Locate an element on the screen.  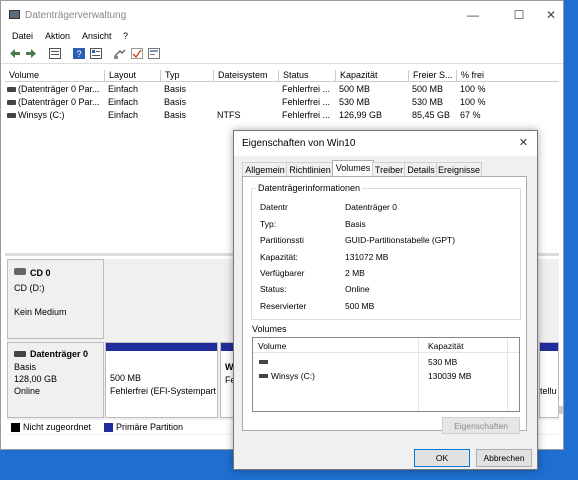
cd-panel: CD 0 CD (D:) Kein Medium is located at coordinates (55, 299).